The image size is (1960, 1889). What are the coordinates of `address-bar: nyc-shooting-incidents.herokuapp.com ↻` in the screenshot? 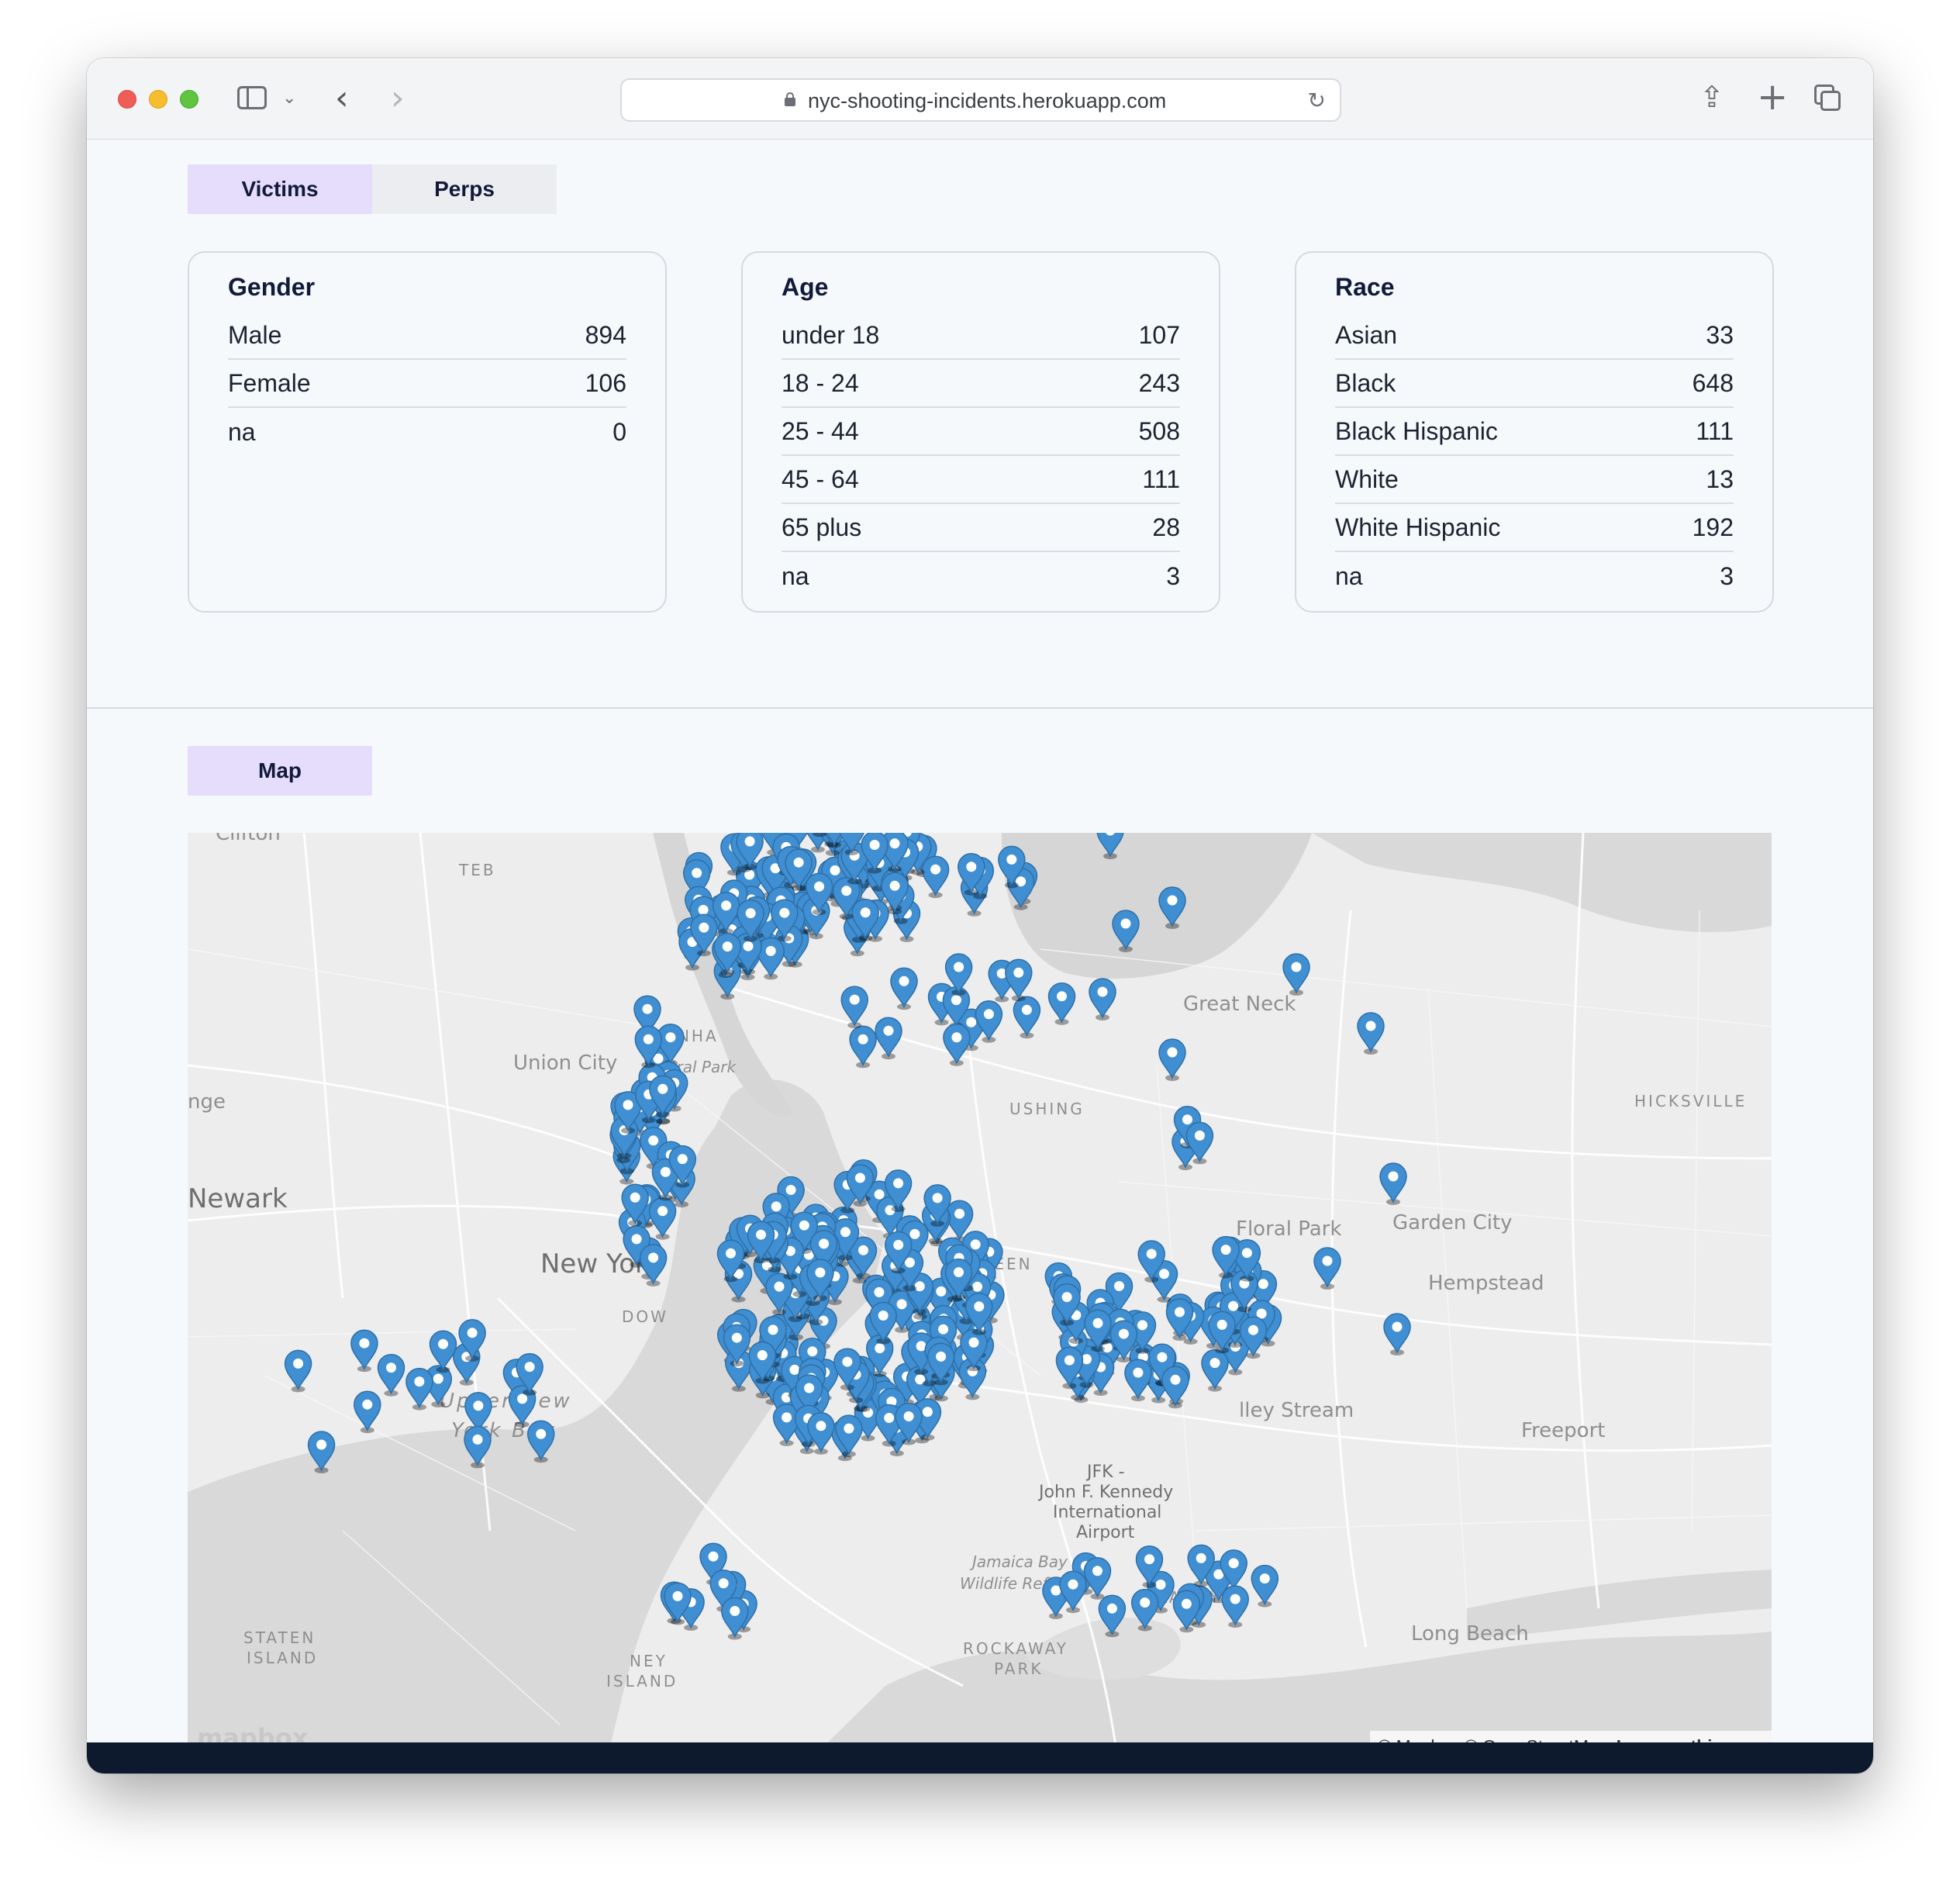 It's located at (981, 100).